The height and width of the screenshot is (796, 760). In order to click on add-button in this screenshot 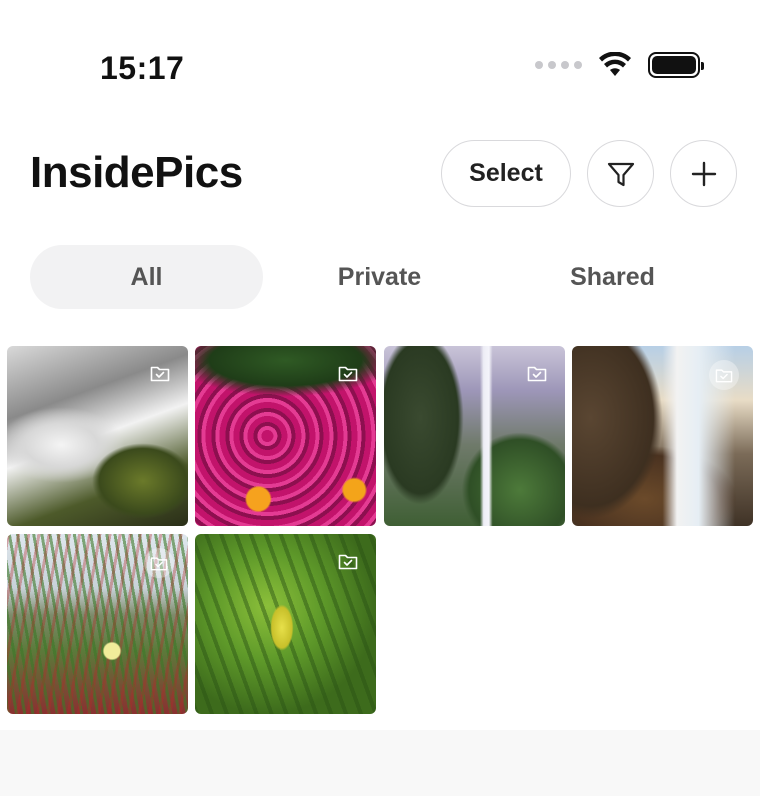, I will do `click(703, 173)`.